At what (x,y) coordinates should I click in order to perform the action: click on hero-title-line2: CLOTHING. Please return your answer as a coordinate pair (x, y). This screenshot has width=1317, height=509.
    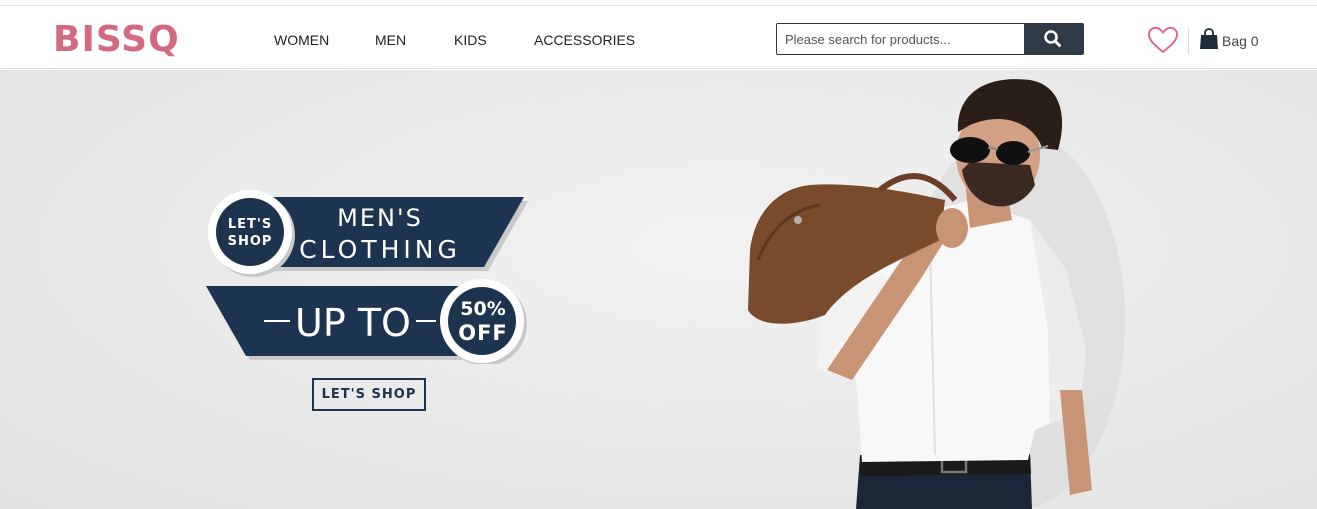
    Looking at the image, I should click on (380, 249).